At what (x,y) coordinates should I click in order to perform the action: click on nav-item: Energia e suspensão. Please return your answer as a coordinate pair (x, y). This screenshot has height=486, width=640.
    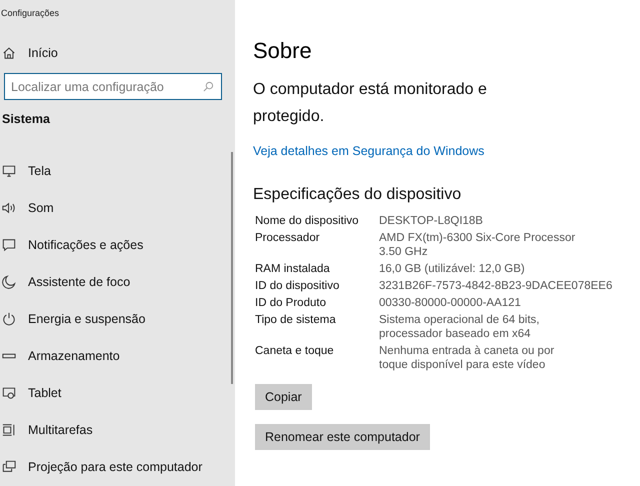
    Looking at the image, I should click on (73, 318).